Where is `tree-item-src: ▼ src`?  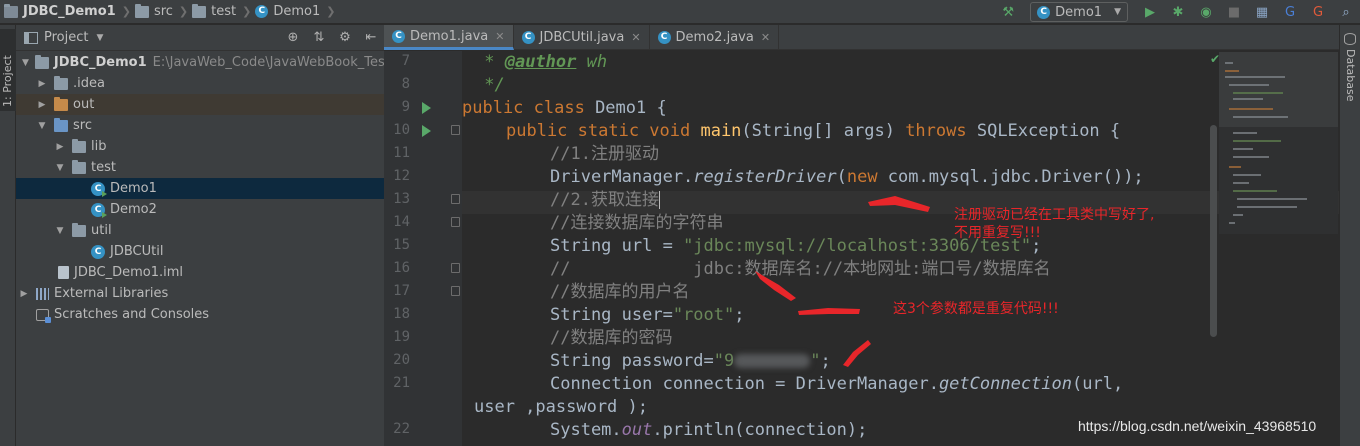 tree-item-src: ▼ src is located at coordinates (200, 125).